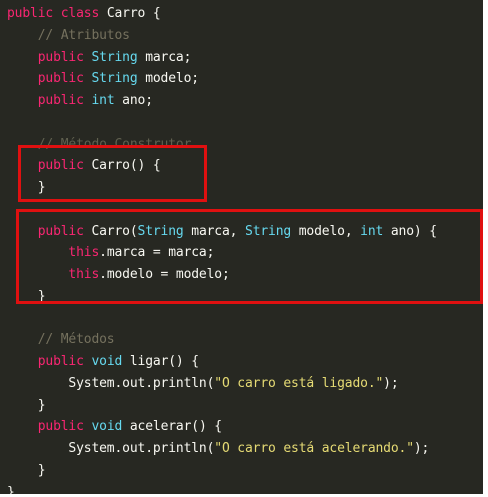 This screenshot has width=488, height=497. What do you see at coordinates (110, 231) in the screenshot?
I see `code-token: Carro(` at bounding box center [110, 231].